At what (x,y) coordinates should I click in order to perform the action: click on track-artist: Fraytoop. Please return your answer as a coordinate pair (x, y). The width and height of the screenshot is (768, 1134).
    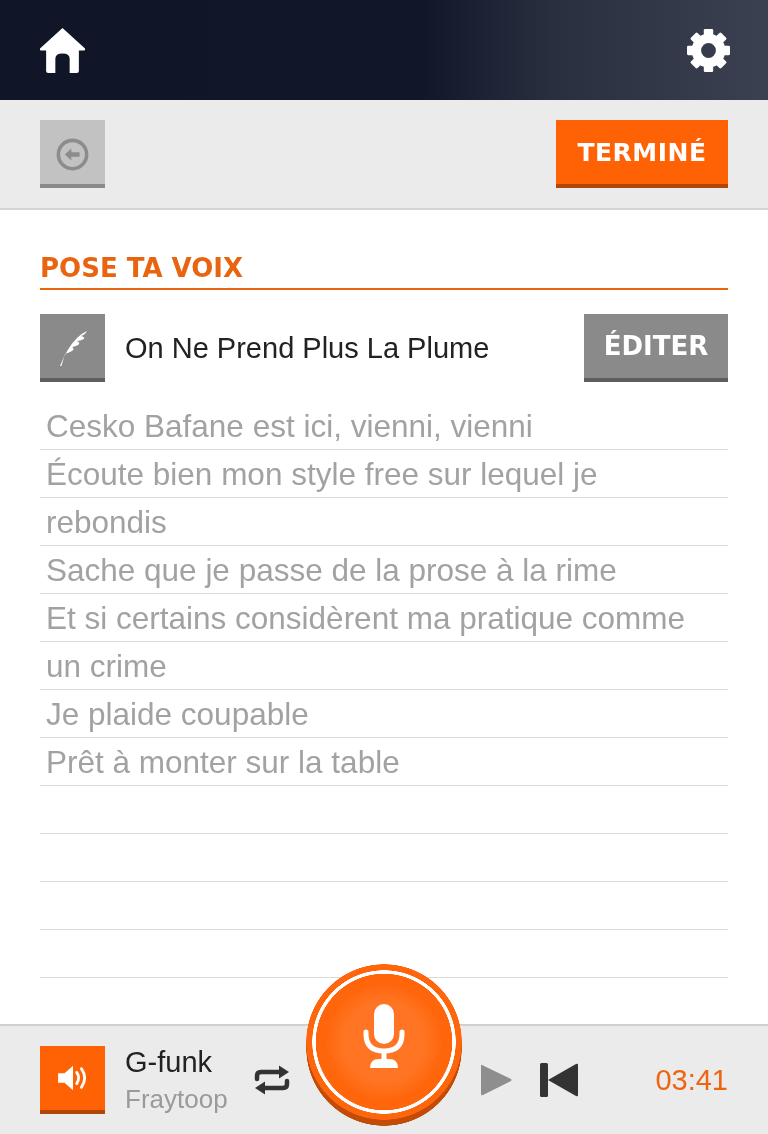
    Looking at the image, I should click on (177, 1099).